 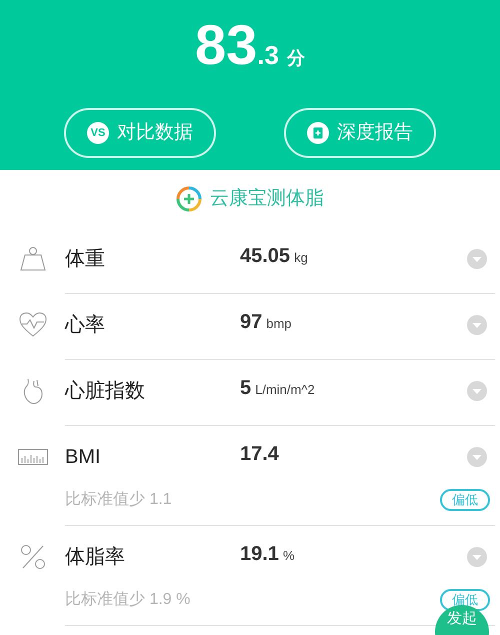 What do you see at coordinates (288, 556) in the screenshot?
I see `metric-unit: %` at bounding box center [288, 556].